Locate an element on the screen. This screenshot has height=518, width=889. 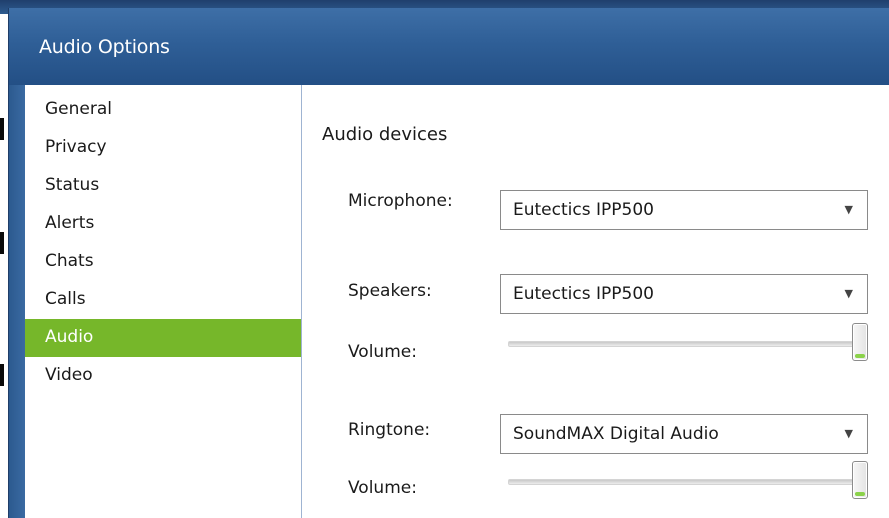
sidebar-item-privacy: Privacy is located at coordinates (163, 148).